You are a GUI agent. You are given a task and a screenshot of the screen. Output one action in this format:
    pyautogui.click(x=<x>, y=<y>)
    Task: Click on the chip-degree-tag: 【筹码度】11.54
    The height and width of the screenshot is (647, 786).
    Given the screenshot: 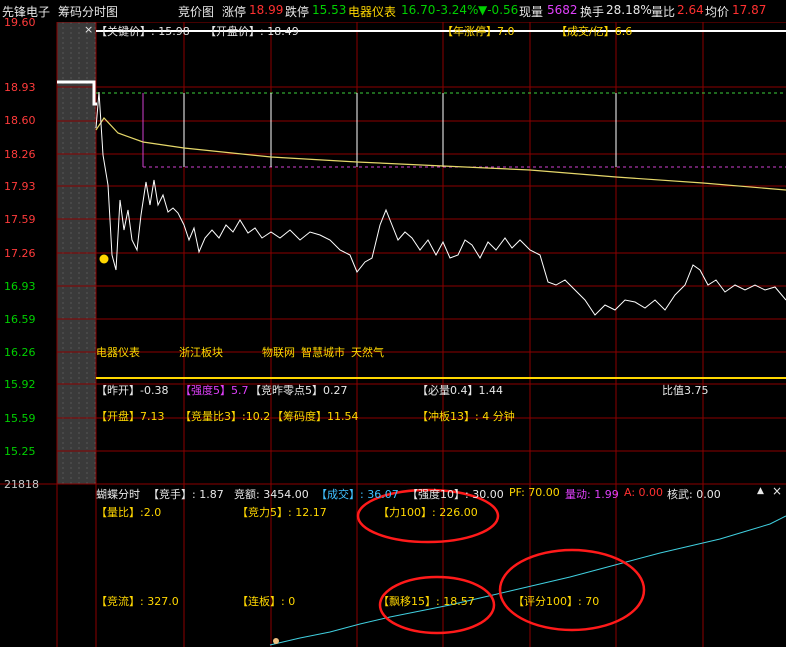 What is the action you would take?
    pyautogui.click(x=315, y=416)
    